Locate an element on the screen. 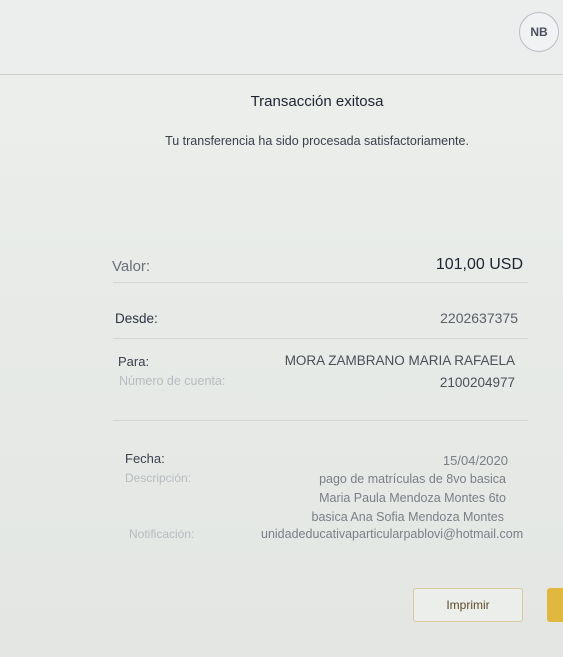 The image size is (563, 657). date-label: Fecha: is located at coordinates (145, 458).